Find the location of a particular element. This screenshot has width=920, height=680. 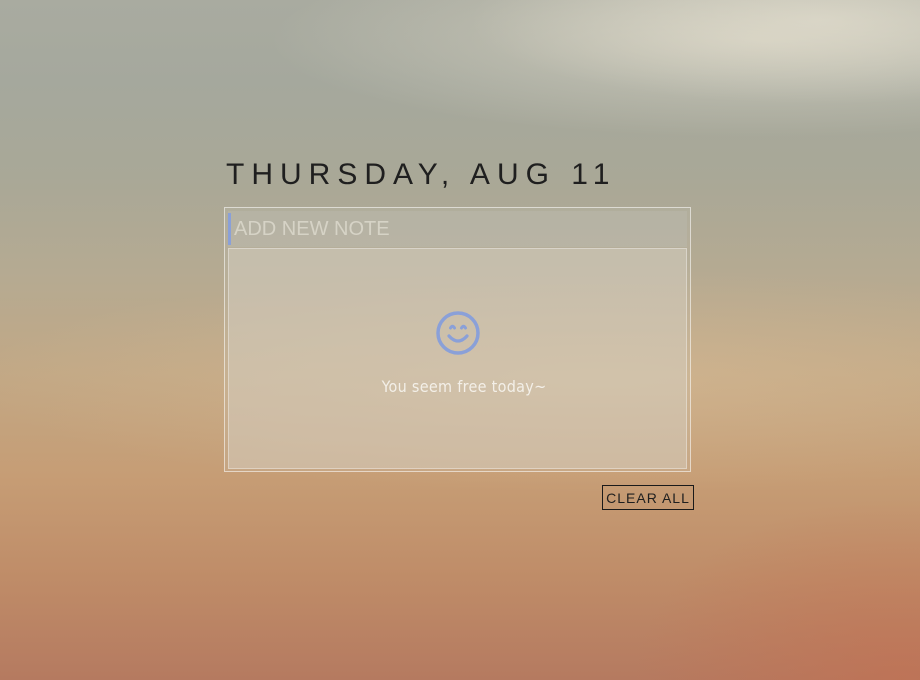

empty-state-message: You seem free today~ is located at coordinates (464, 386).